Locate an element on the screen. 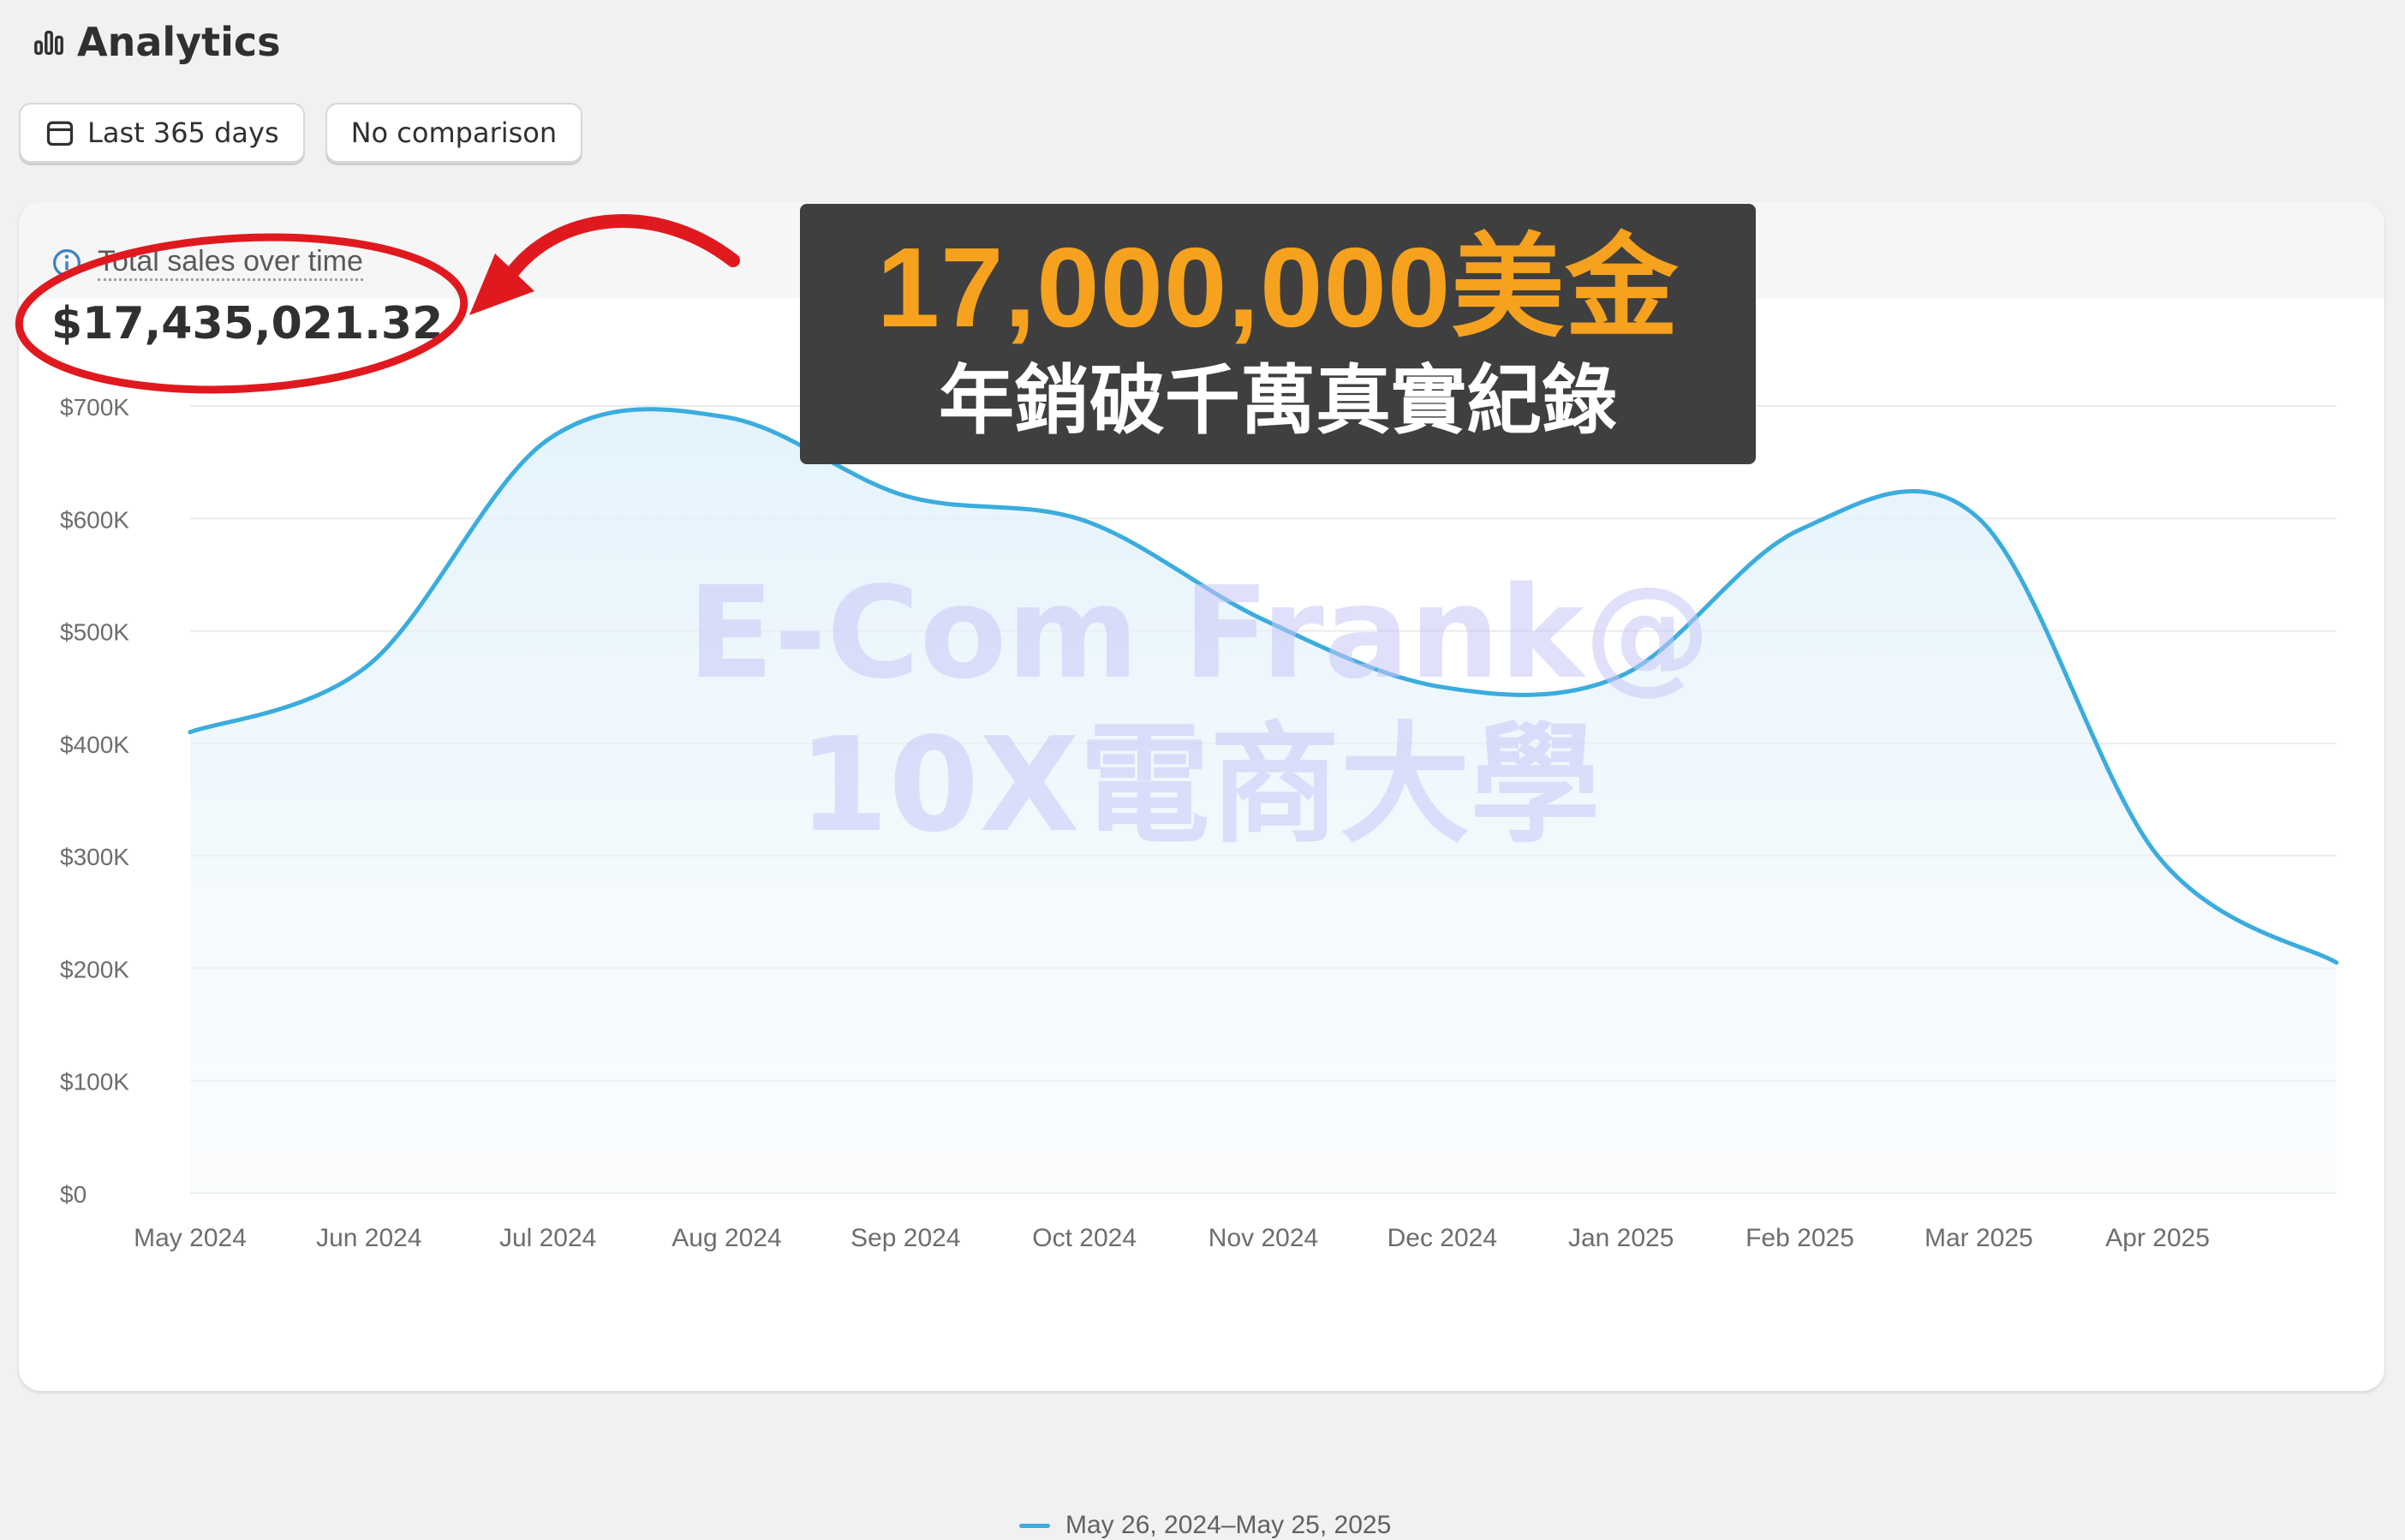 This screenshot has width=2405, height=1540. legend-swatch is located at coordinates (1035, 1525).